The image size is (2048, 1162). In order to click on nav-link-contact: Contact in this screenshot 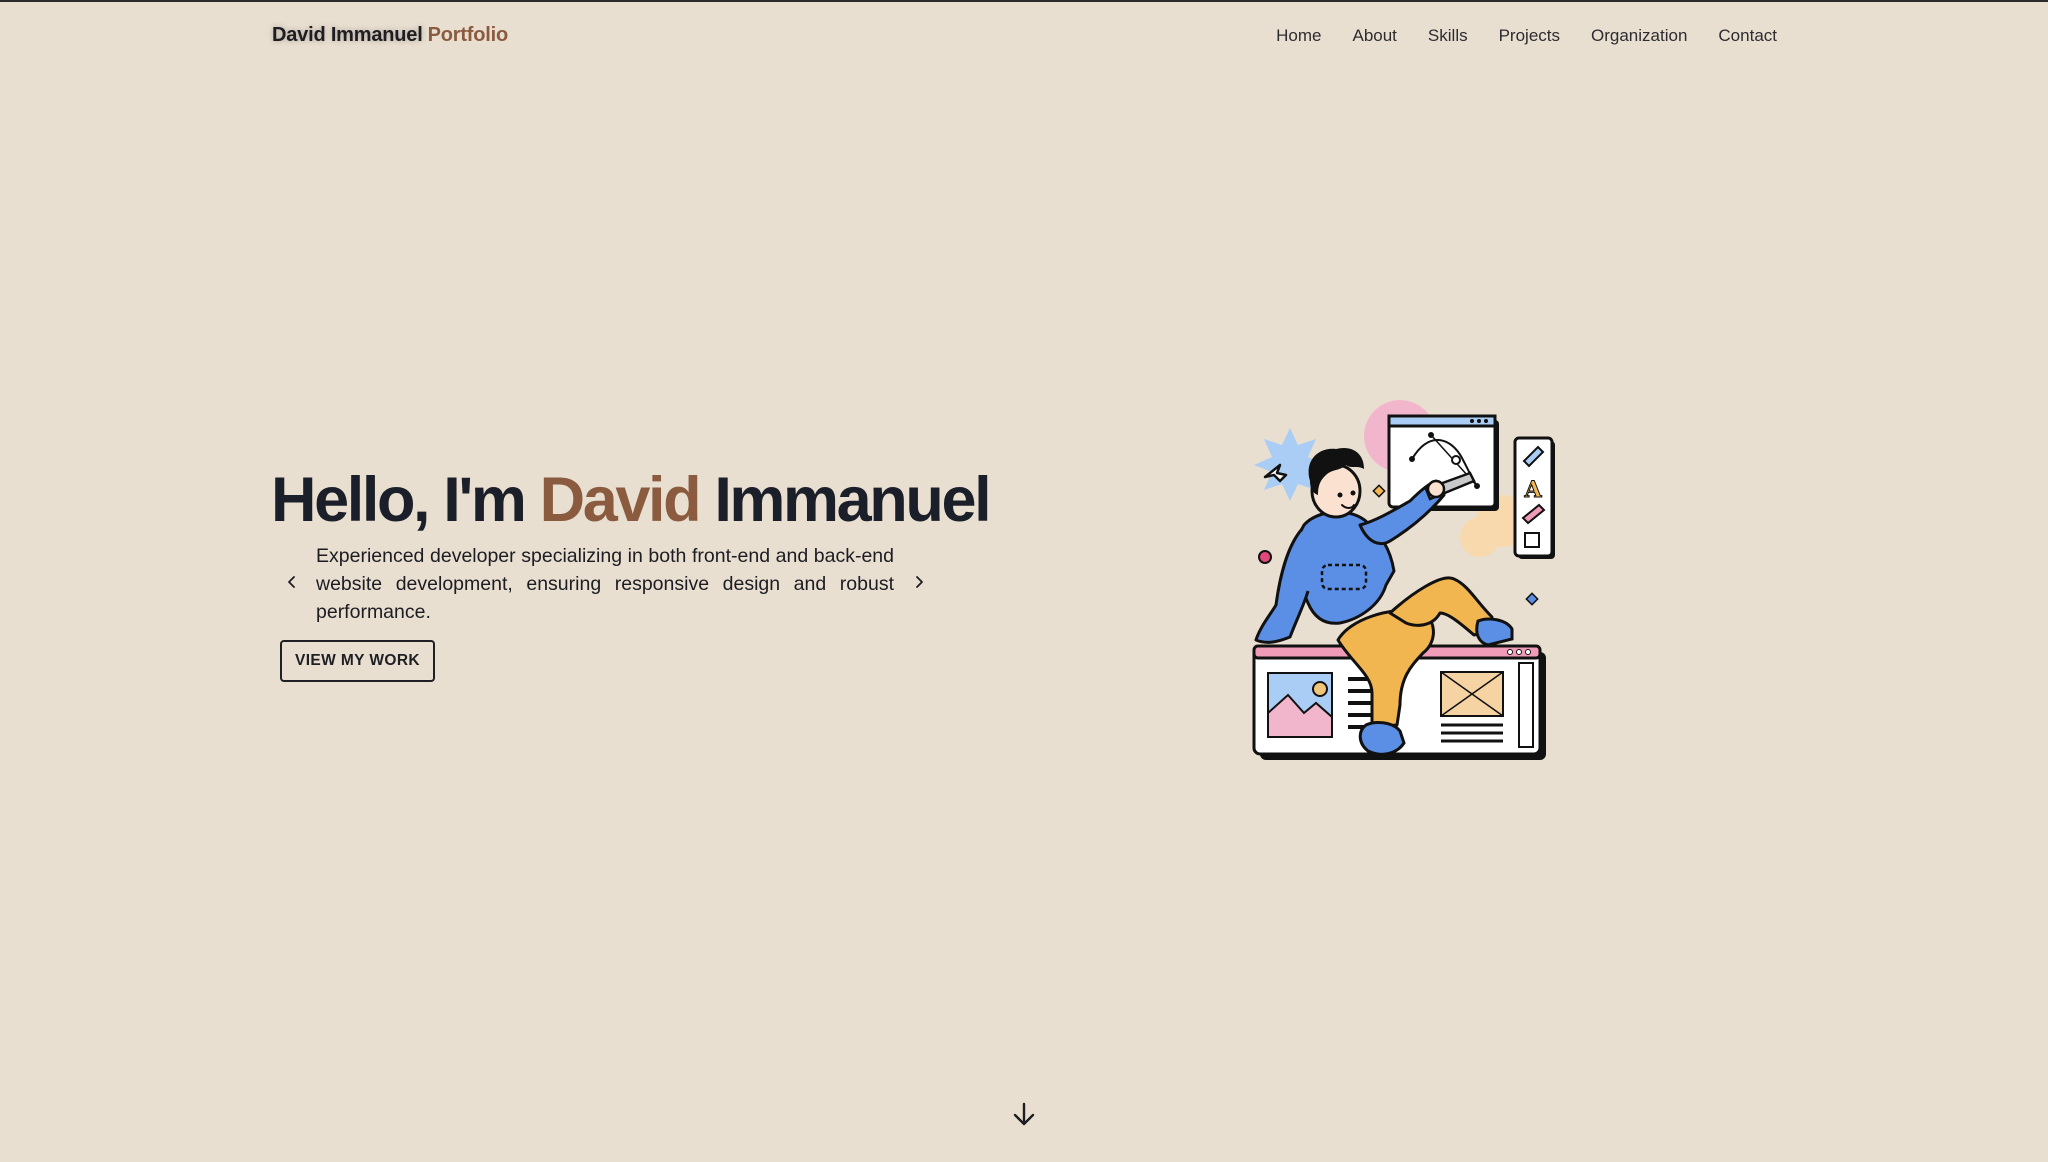, I will do `click(1747, 36)`.